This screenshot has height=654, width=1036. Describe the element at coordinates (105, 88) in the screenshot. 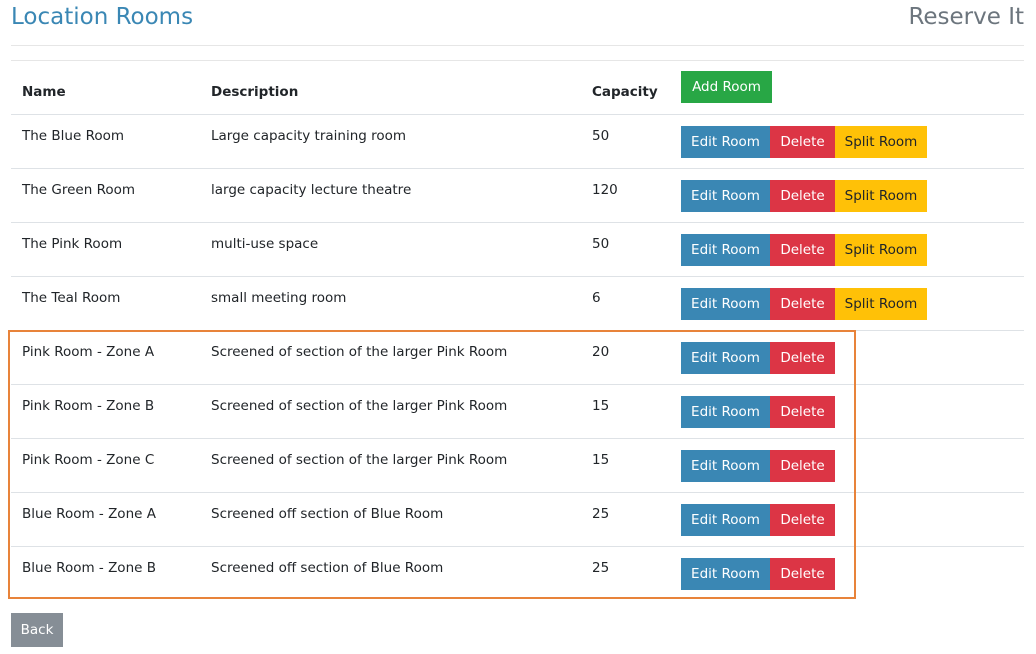

I see `column-header-name: Name` at that location.